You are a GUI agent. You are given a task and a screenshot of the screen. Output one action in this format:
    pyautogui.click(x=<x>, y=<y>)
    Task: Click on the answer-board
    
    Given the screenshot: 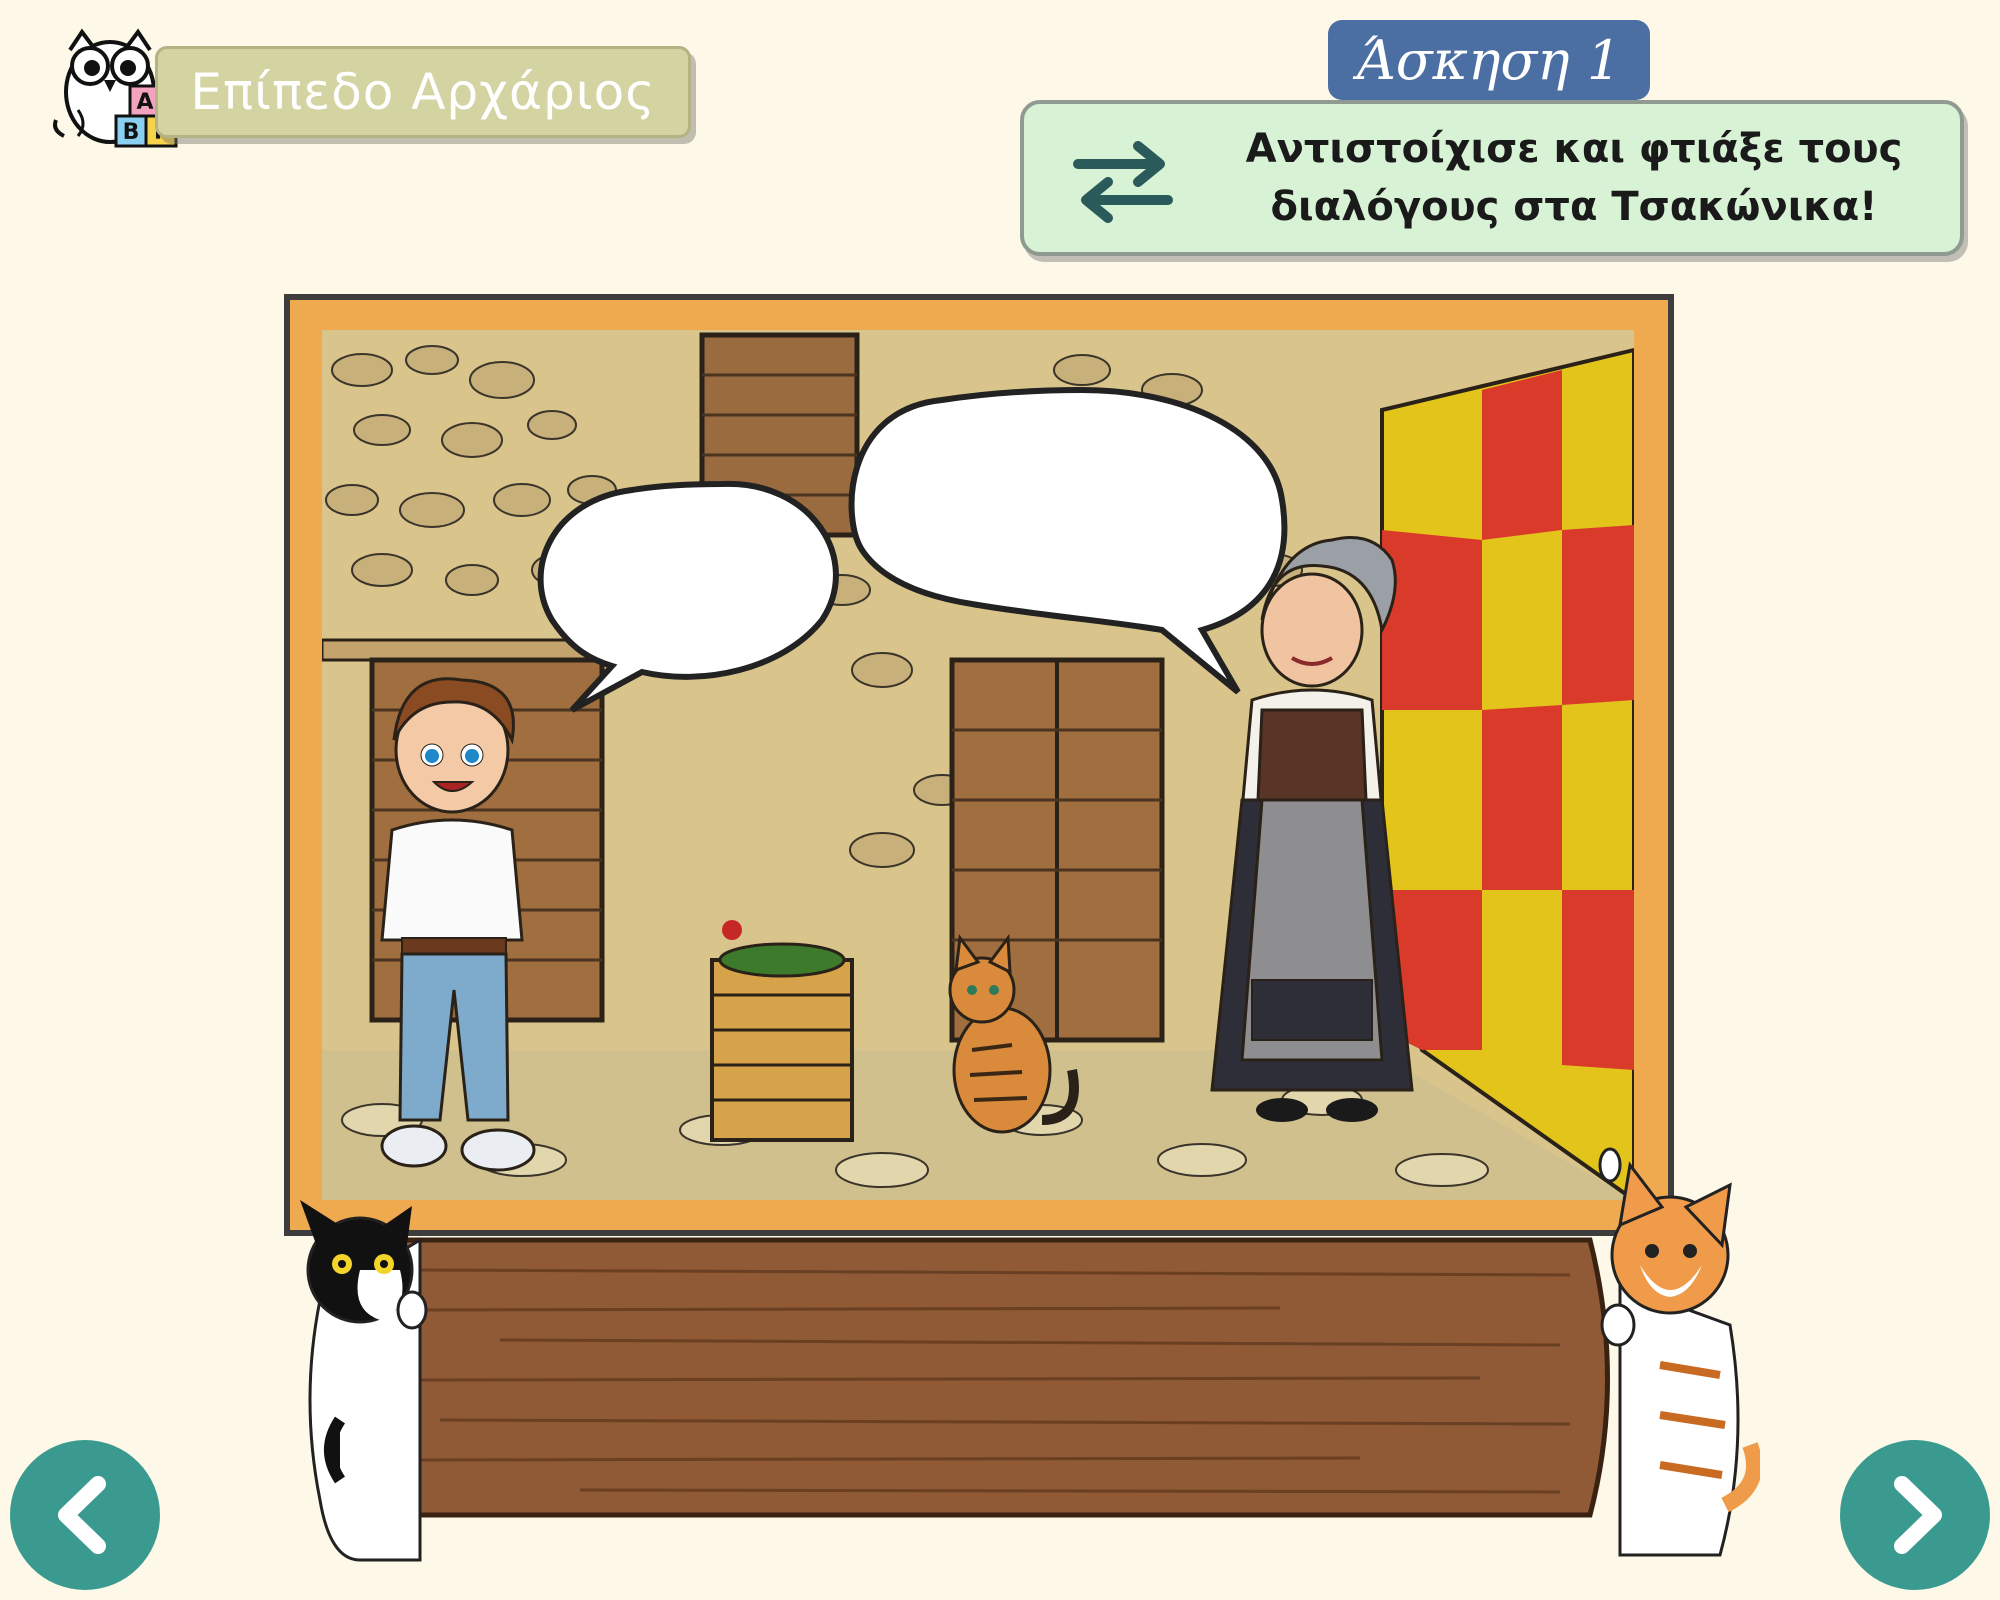 What is the action you would take?
    pyautogui.click(x=1000, y=1375)
    